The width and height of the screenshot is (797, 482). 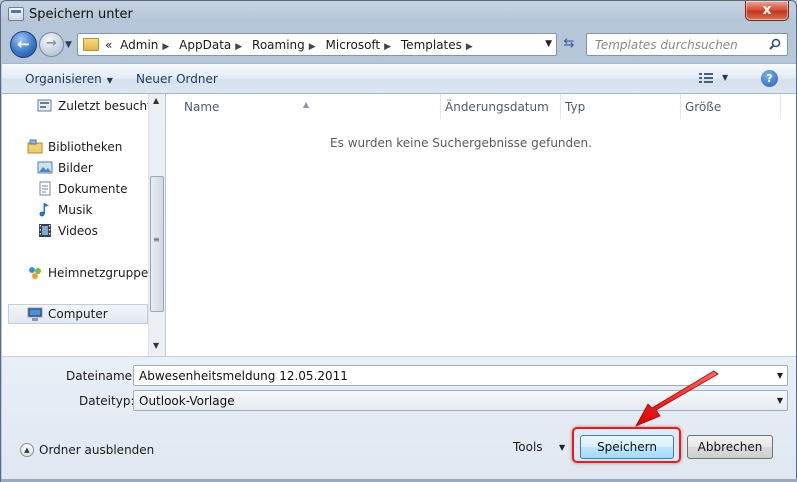 What do you see at coordinates (775, 44) in the screenshot?
I see `search-icon` at bounding box center [775, 44].